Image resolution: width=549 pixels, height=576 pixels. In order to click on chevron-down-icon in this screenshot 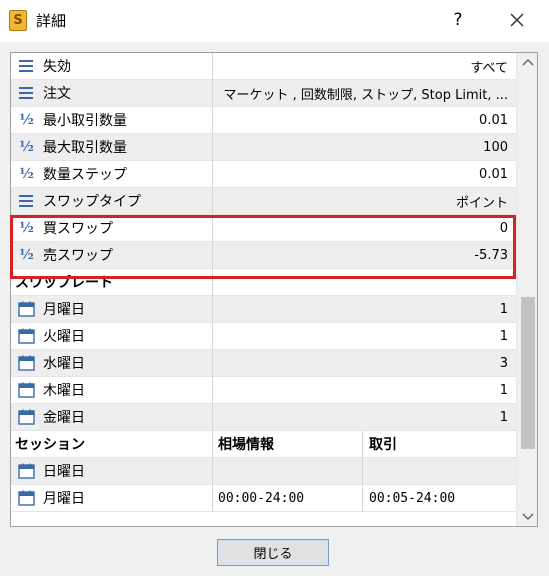, I will do `click(528, 516)`.